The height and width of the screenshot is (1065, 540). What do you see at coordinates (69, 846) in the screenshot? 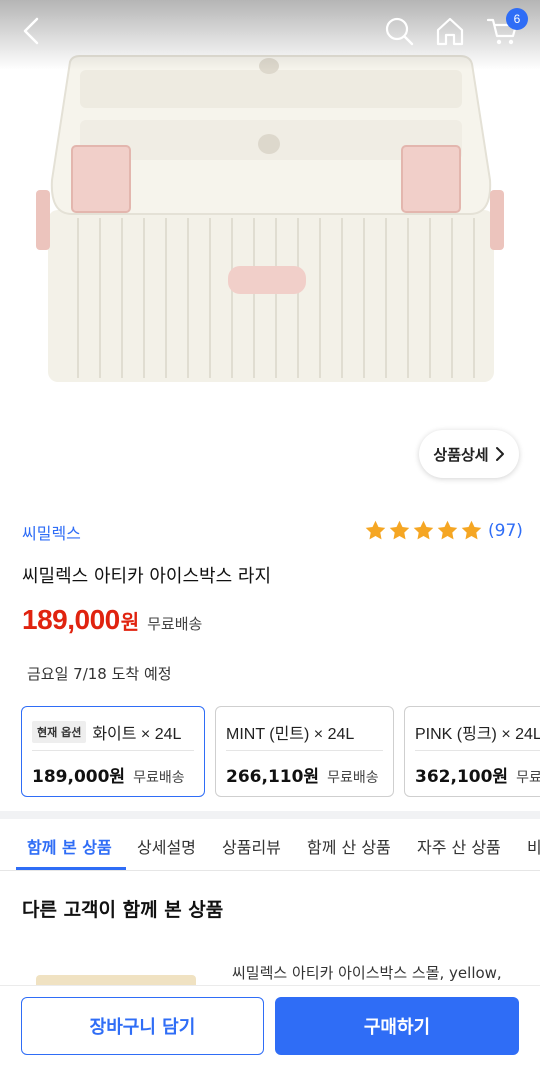
I see `tab-viewed-together: 함께 본 상품` at bounding box center [69, 846].